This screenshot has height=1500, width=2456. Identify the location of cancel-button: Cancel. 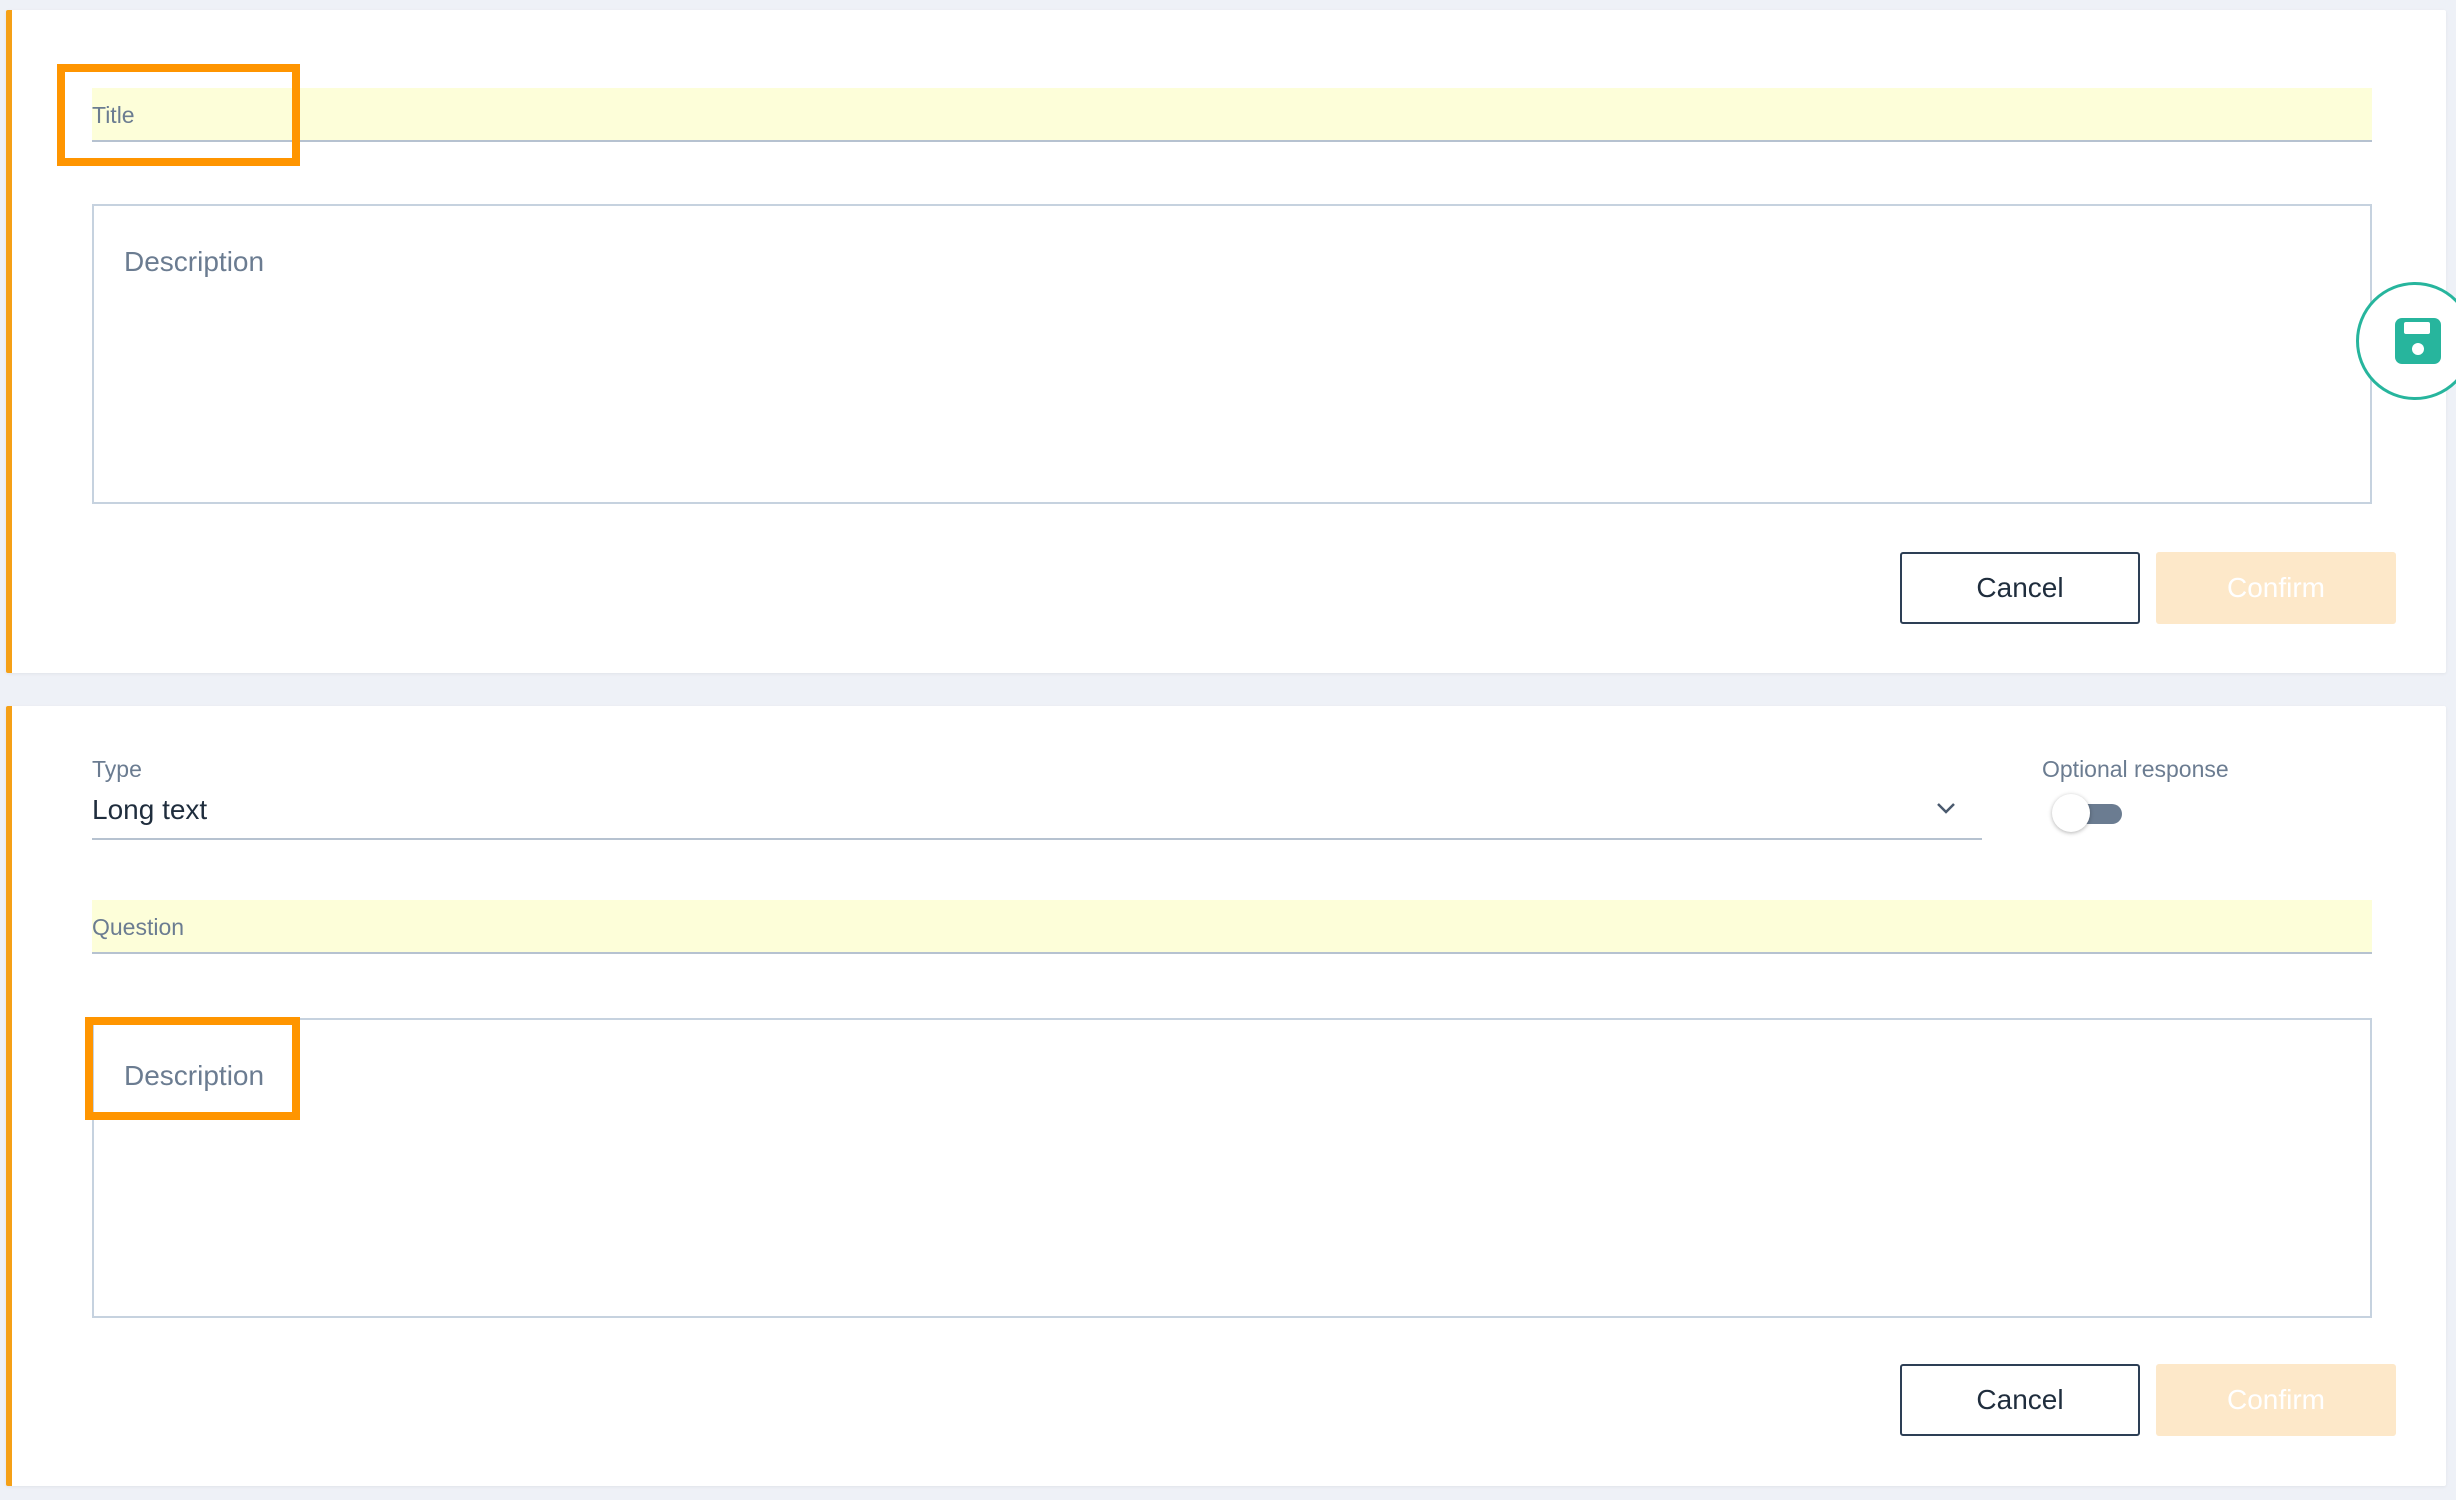
(2020, 588).